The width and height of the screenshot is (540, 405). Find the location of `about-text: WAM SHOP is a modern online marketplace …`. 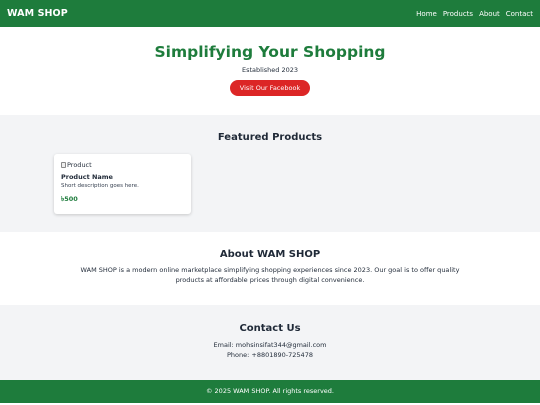

about-text: WAM SHOP is a modern online marketplace … is located at coordinates (270, 275).